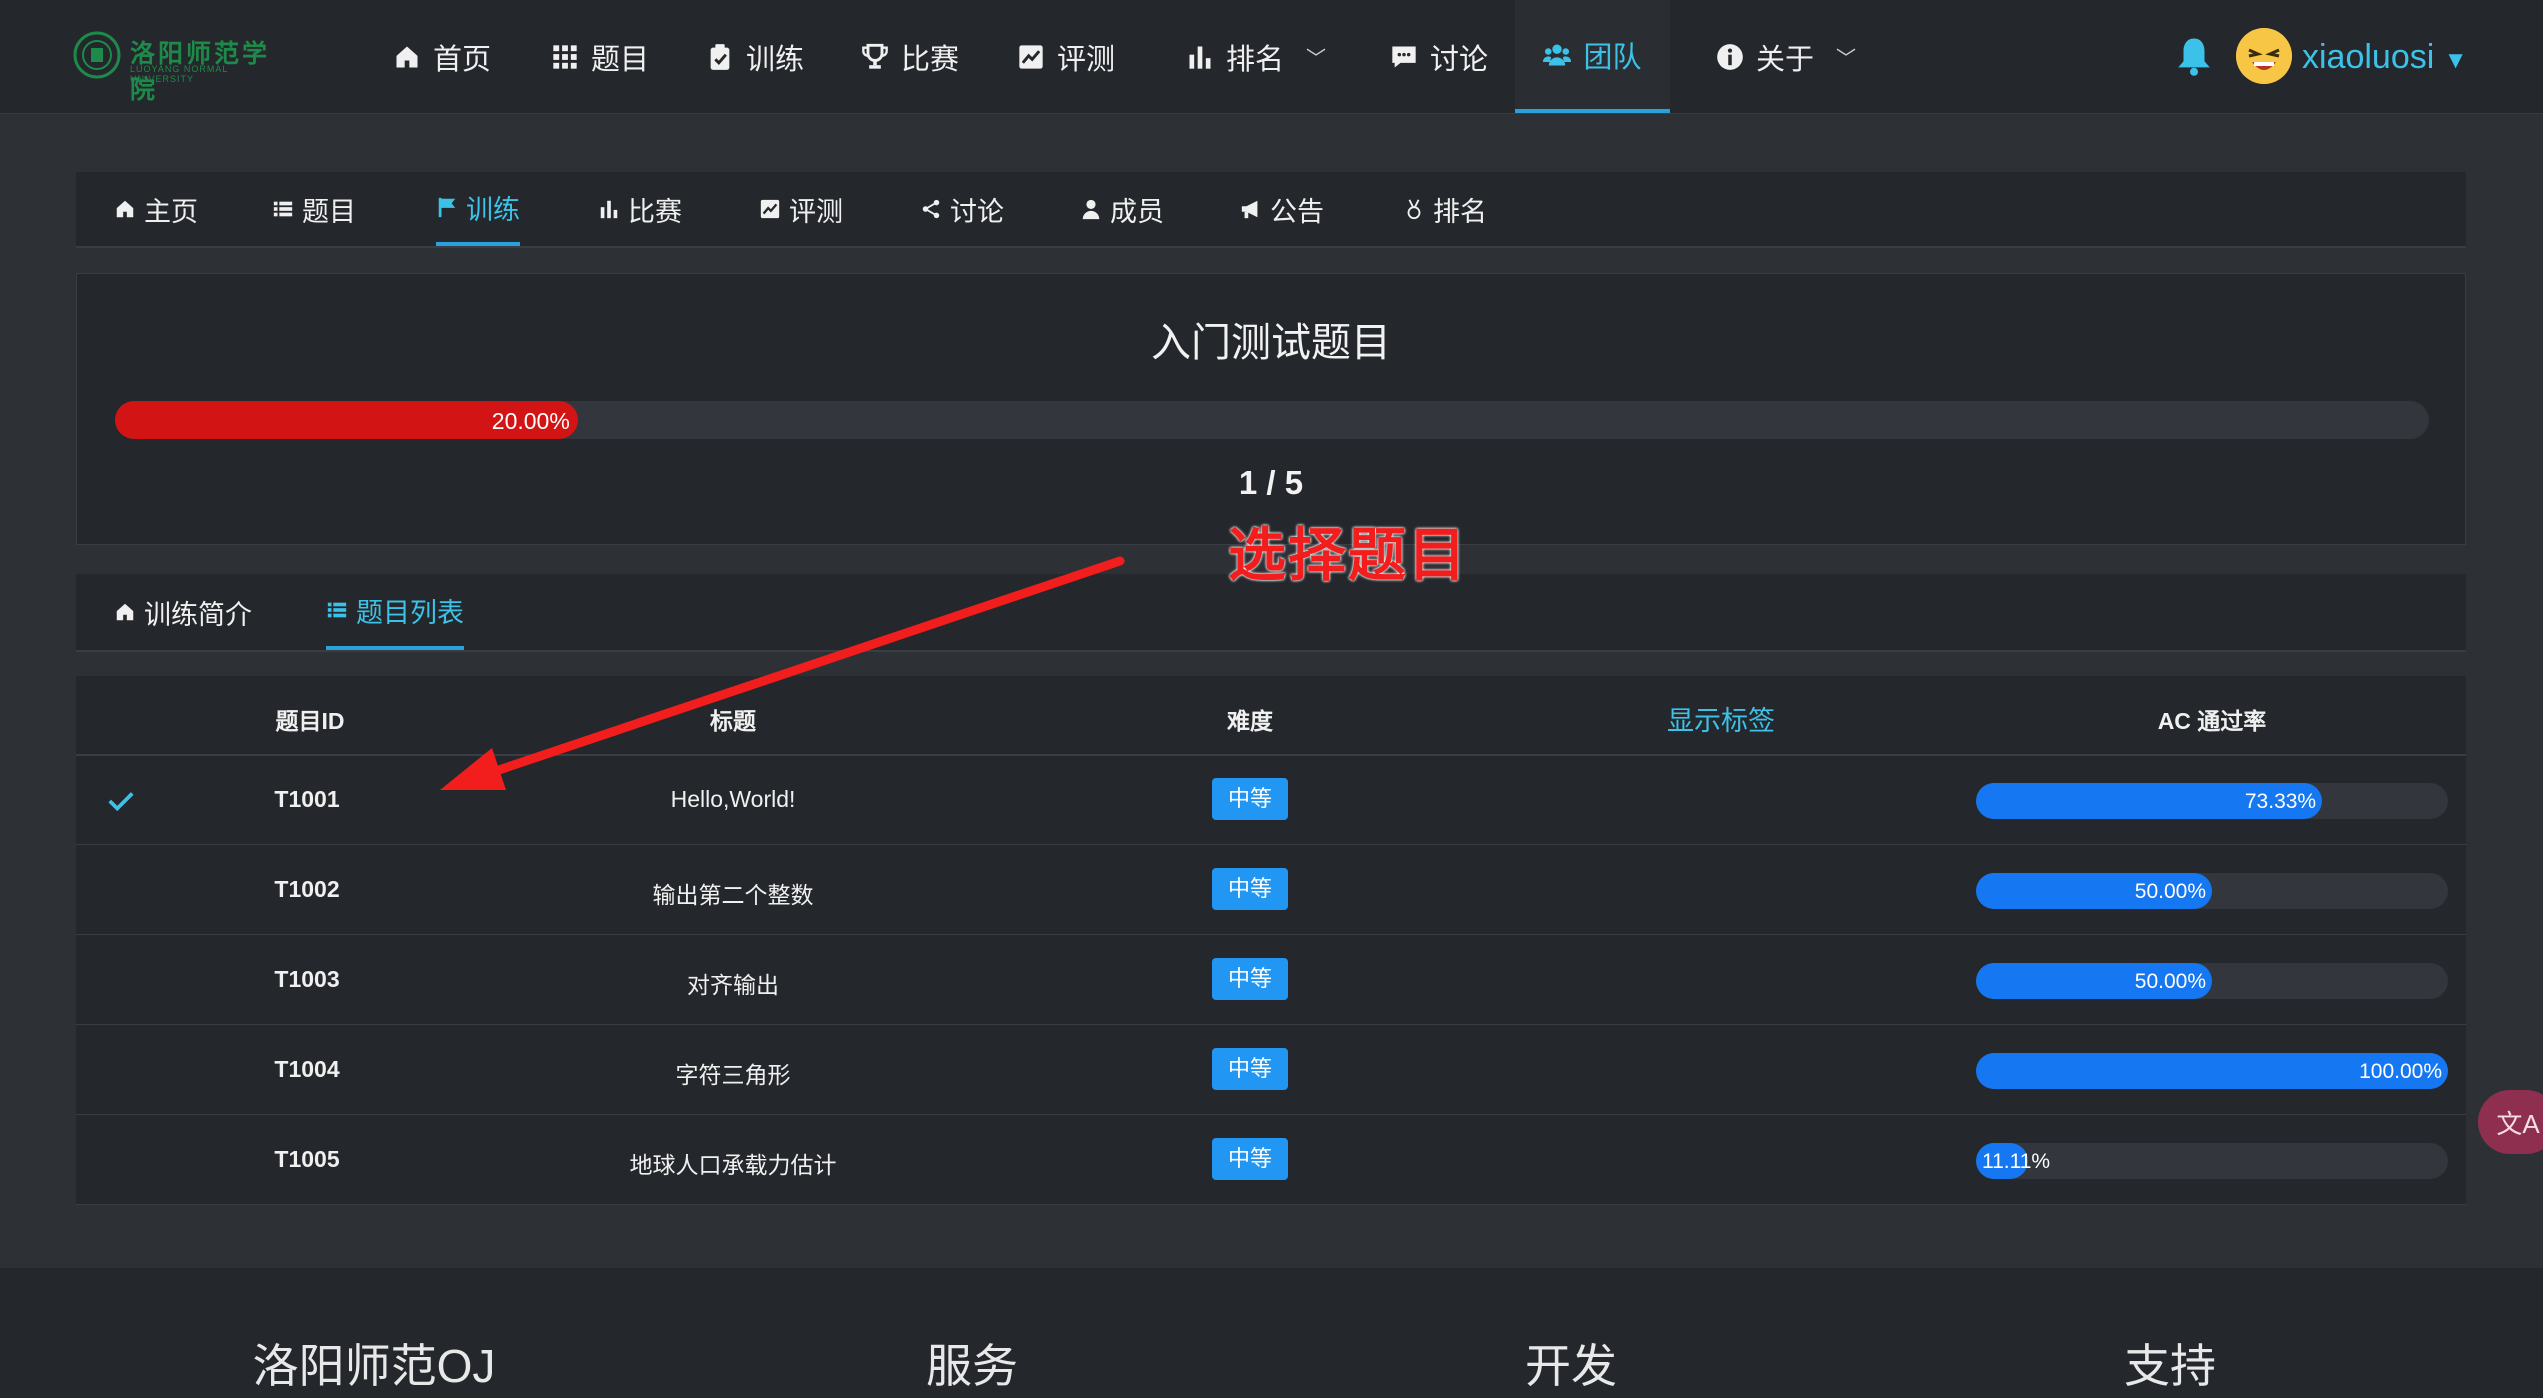 This screenshot has width=2543, height=1398. I want to click on subnav-training: 训练, so click(478, 209).